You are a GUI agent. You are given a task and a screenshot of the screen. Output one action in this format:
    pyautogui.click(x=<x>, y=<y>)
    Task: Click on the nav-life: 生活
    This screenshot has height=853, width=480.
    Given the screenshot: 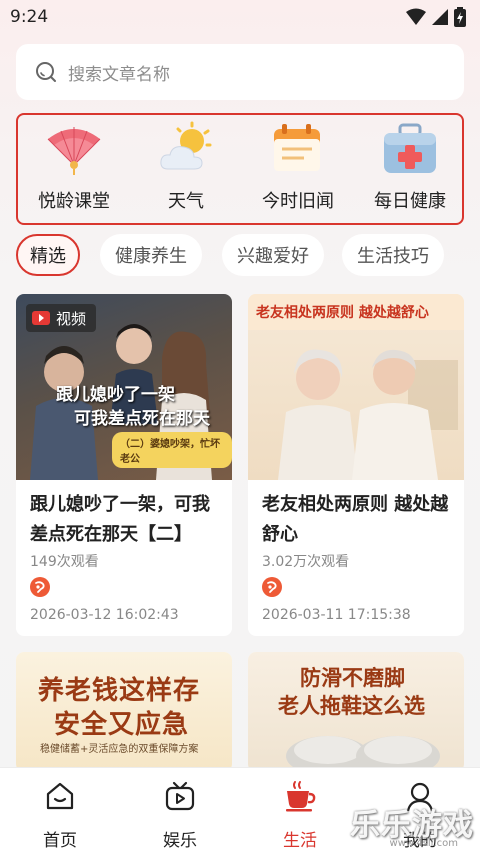 What is the action you would take?
    pyautogui.click(x=300, y=810)
    